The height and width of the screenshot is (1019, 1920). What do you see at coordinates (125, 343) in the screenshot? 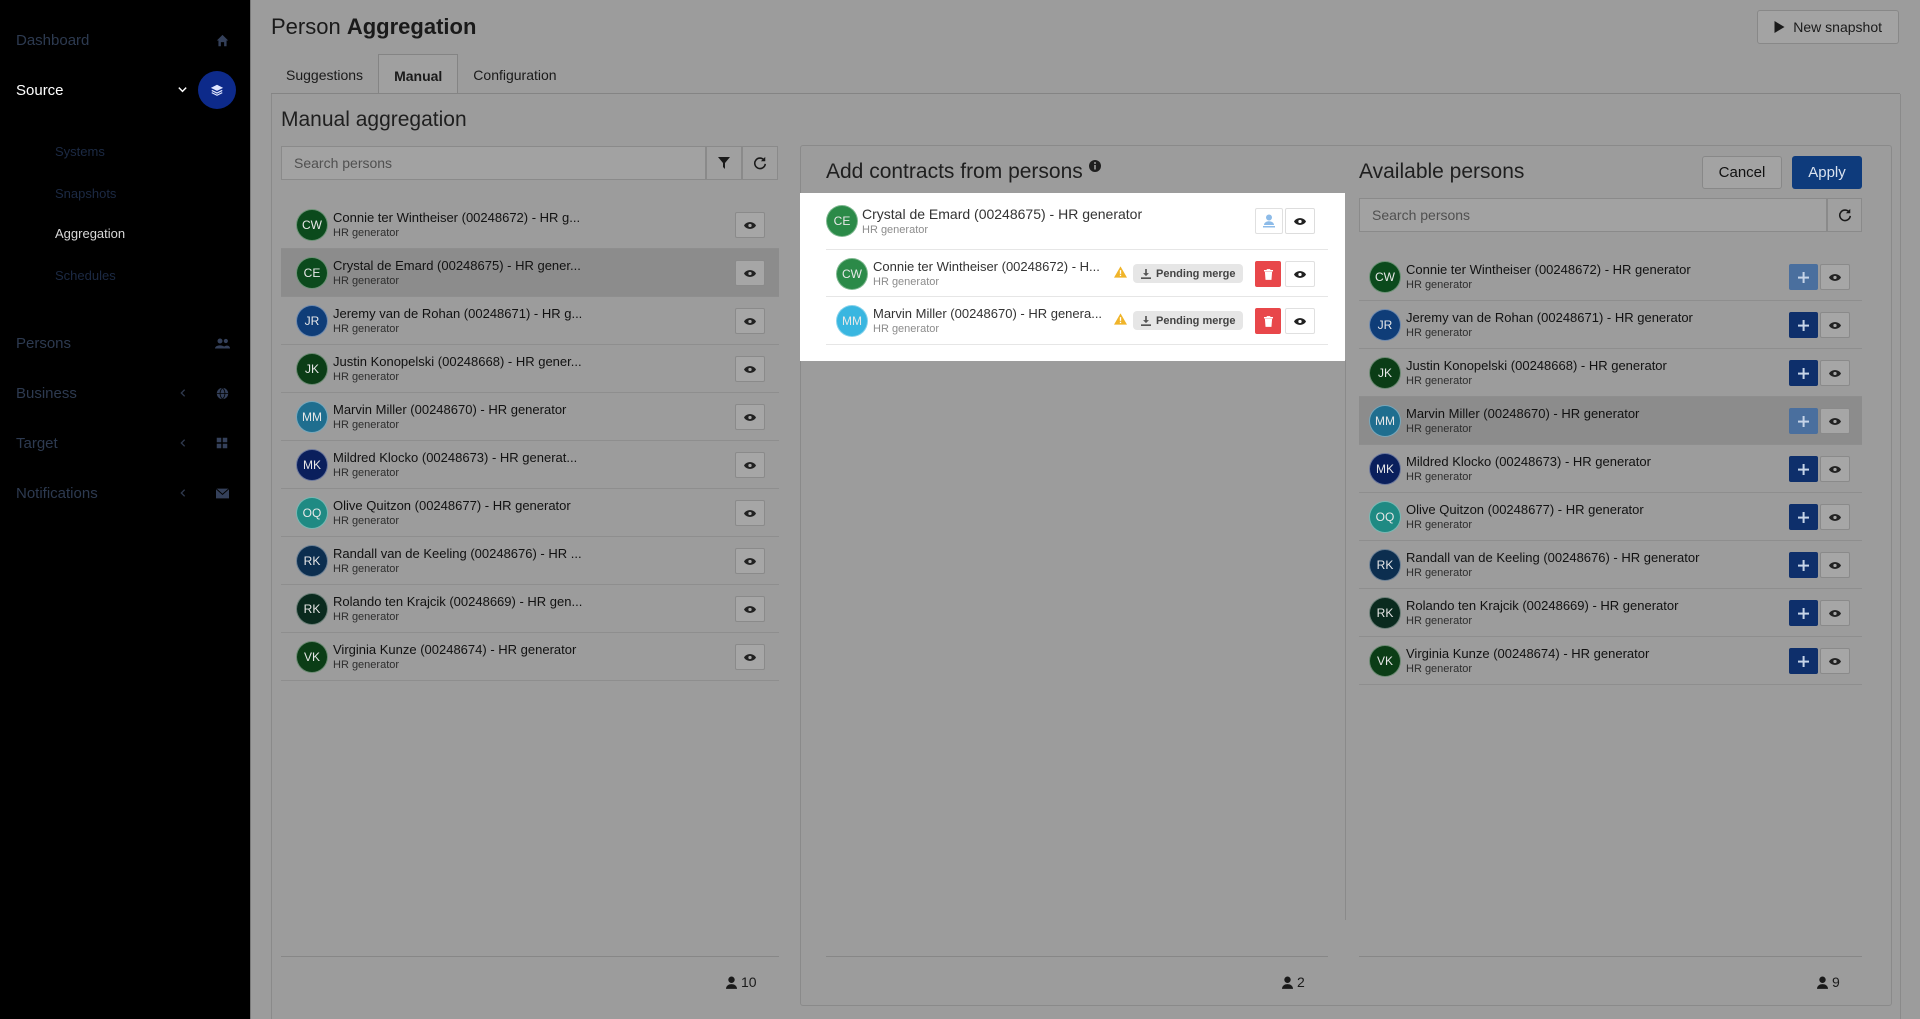
I see `nav-persons: Persons` at bounding box center [125, 343].